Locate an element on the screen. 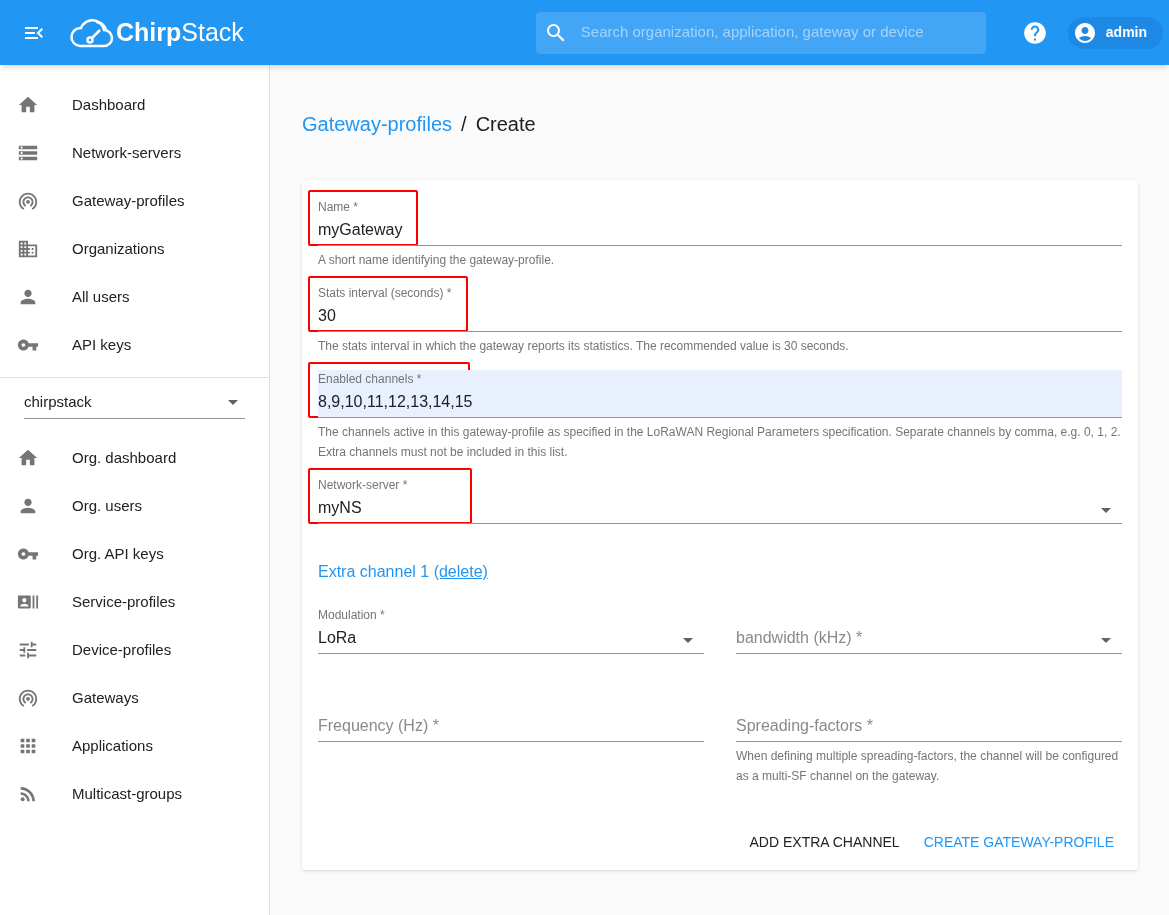  page-title: Create is located at coordinates (505, 124).